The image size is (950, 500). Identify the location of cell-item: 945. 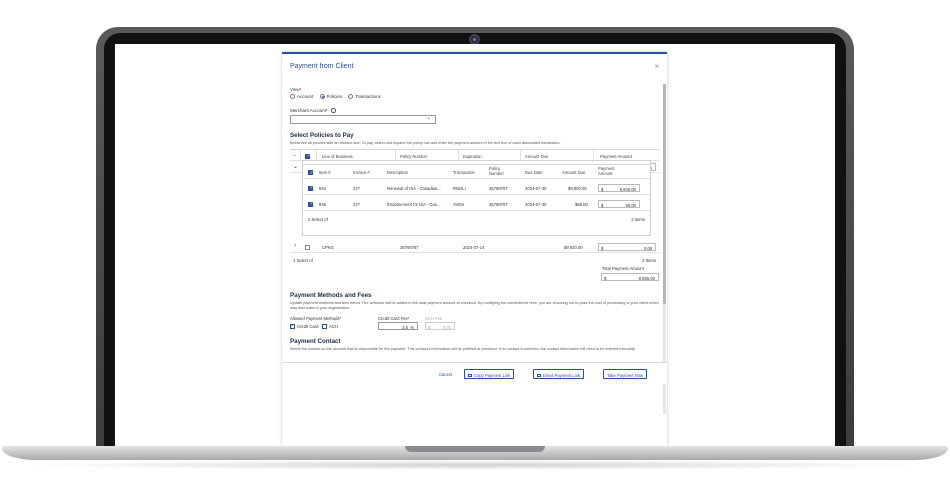
(322, 204).